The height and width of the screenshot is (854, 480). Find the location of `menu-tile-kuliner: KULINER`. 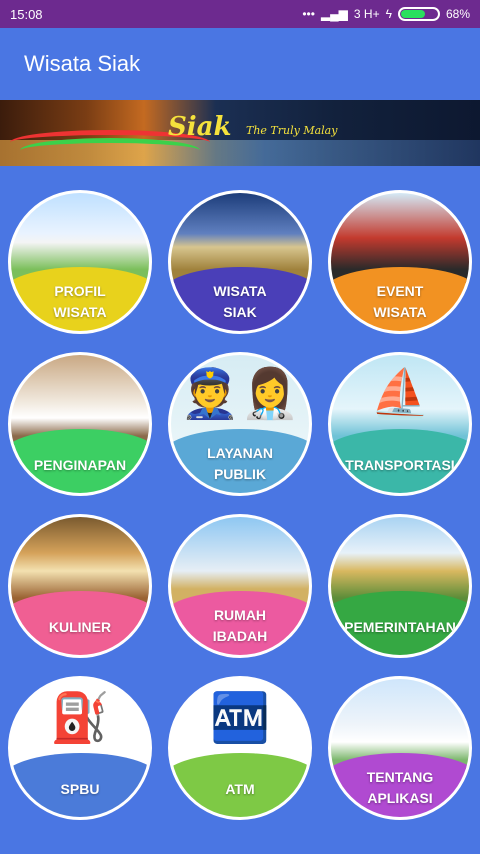

menu-tile-kuliner: KULINER is located at coordinates (80, 586).